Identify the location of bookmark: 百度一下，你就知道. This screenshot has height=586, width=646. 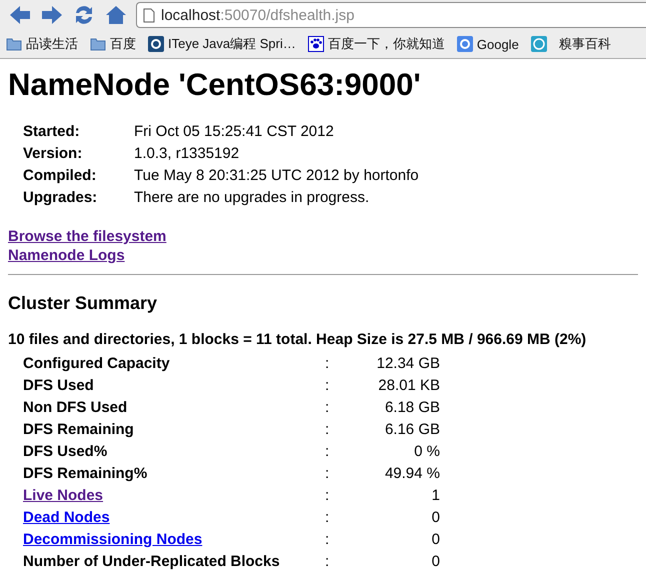
(376, 44).